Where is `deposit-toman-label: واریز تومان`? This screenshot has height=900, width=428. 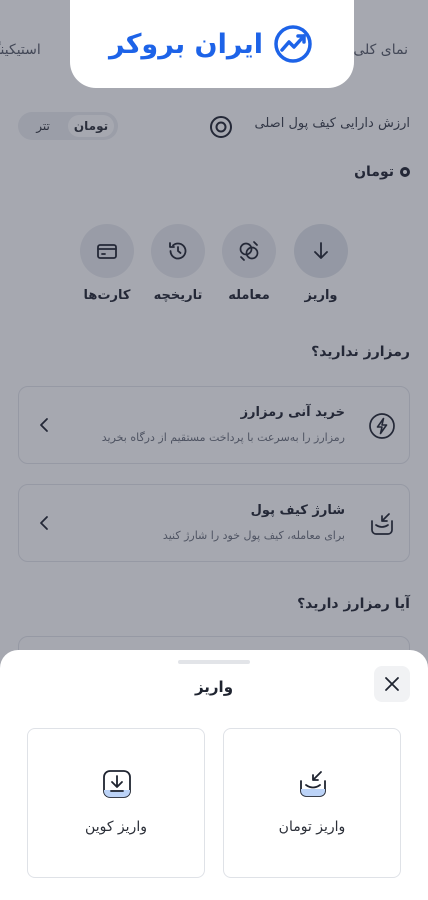
deposit-toman-label: واریز تومان is located at coordinates (312, 827).